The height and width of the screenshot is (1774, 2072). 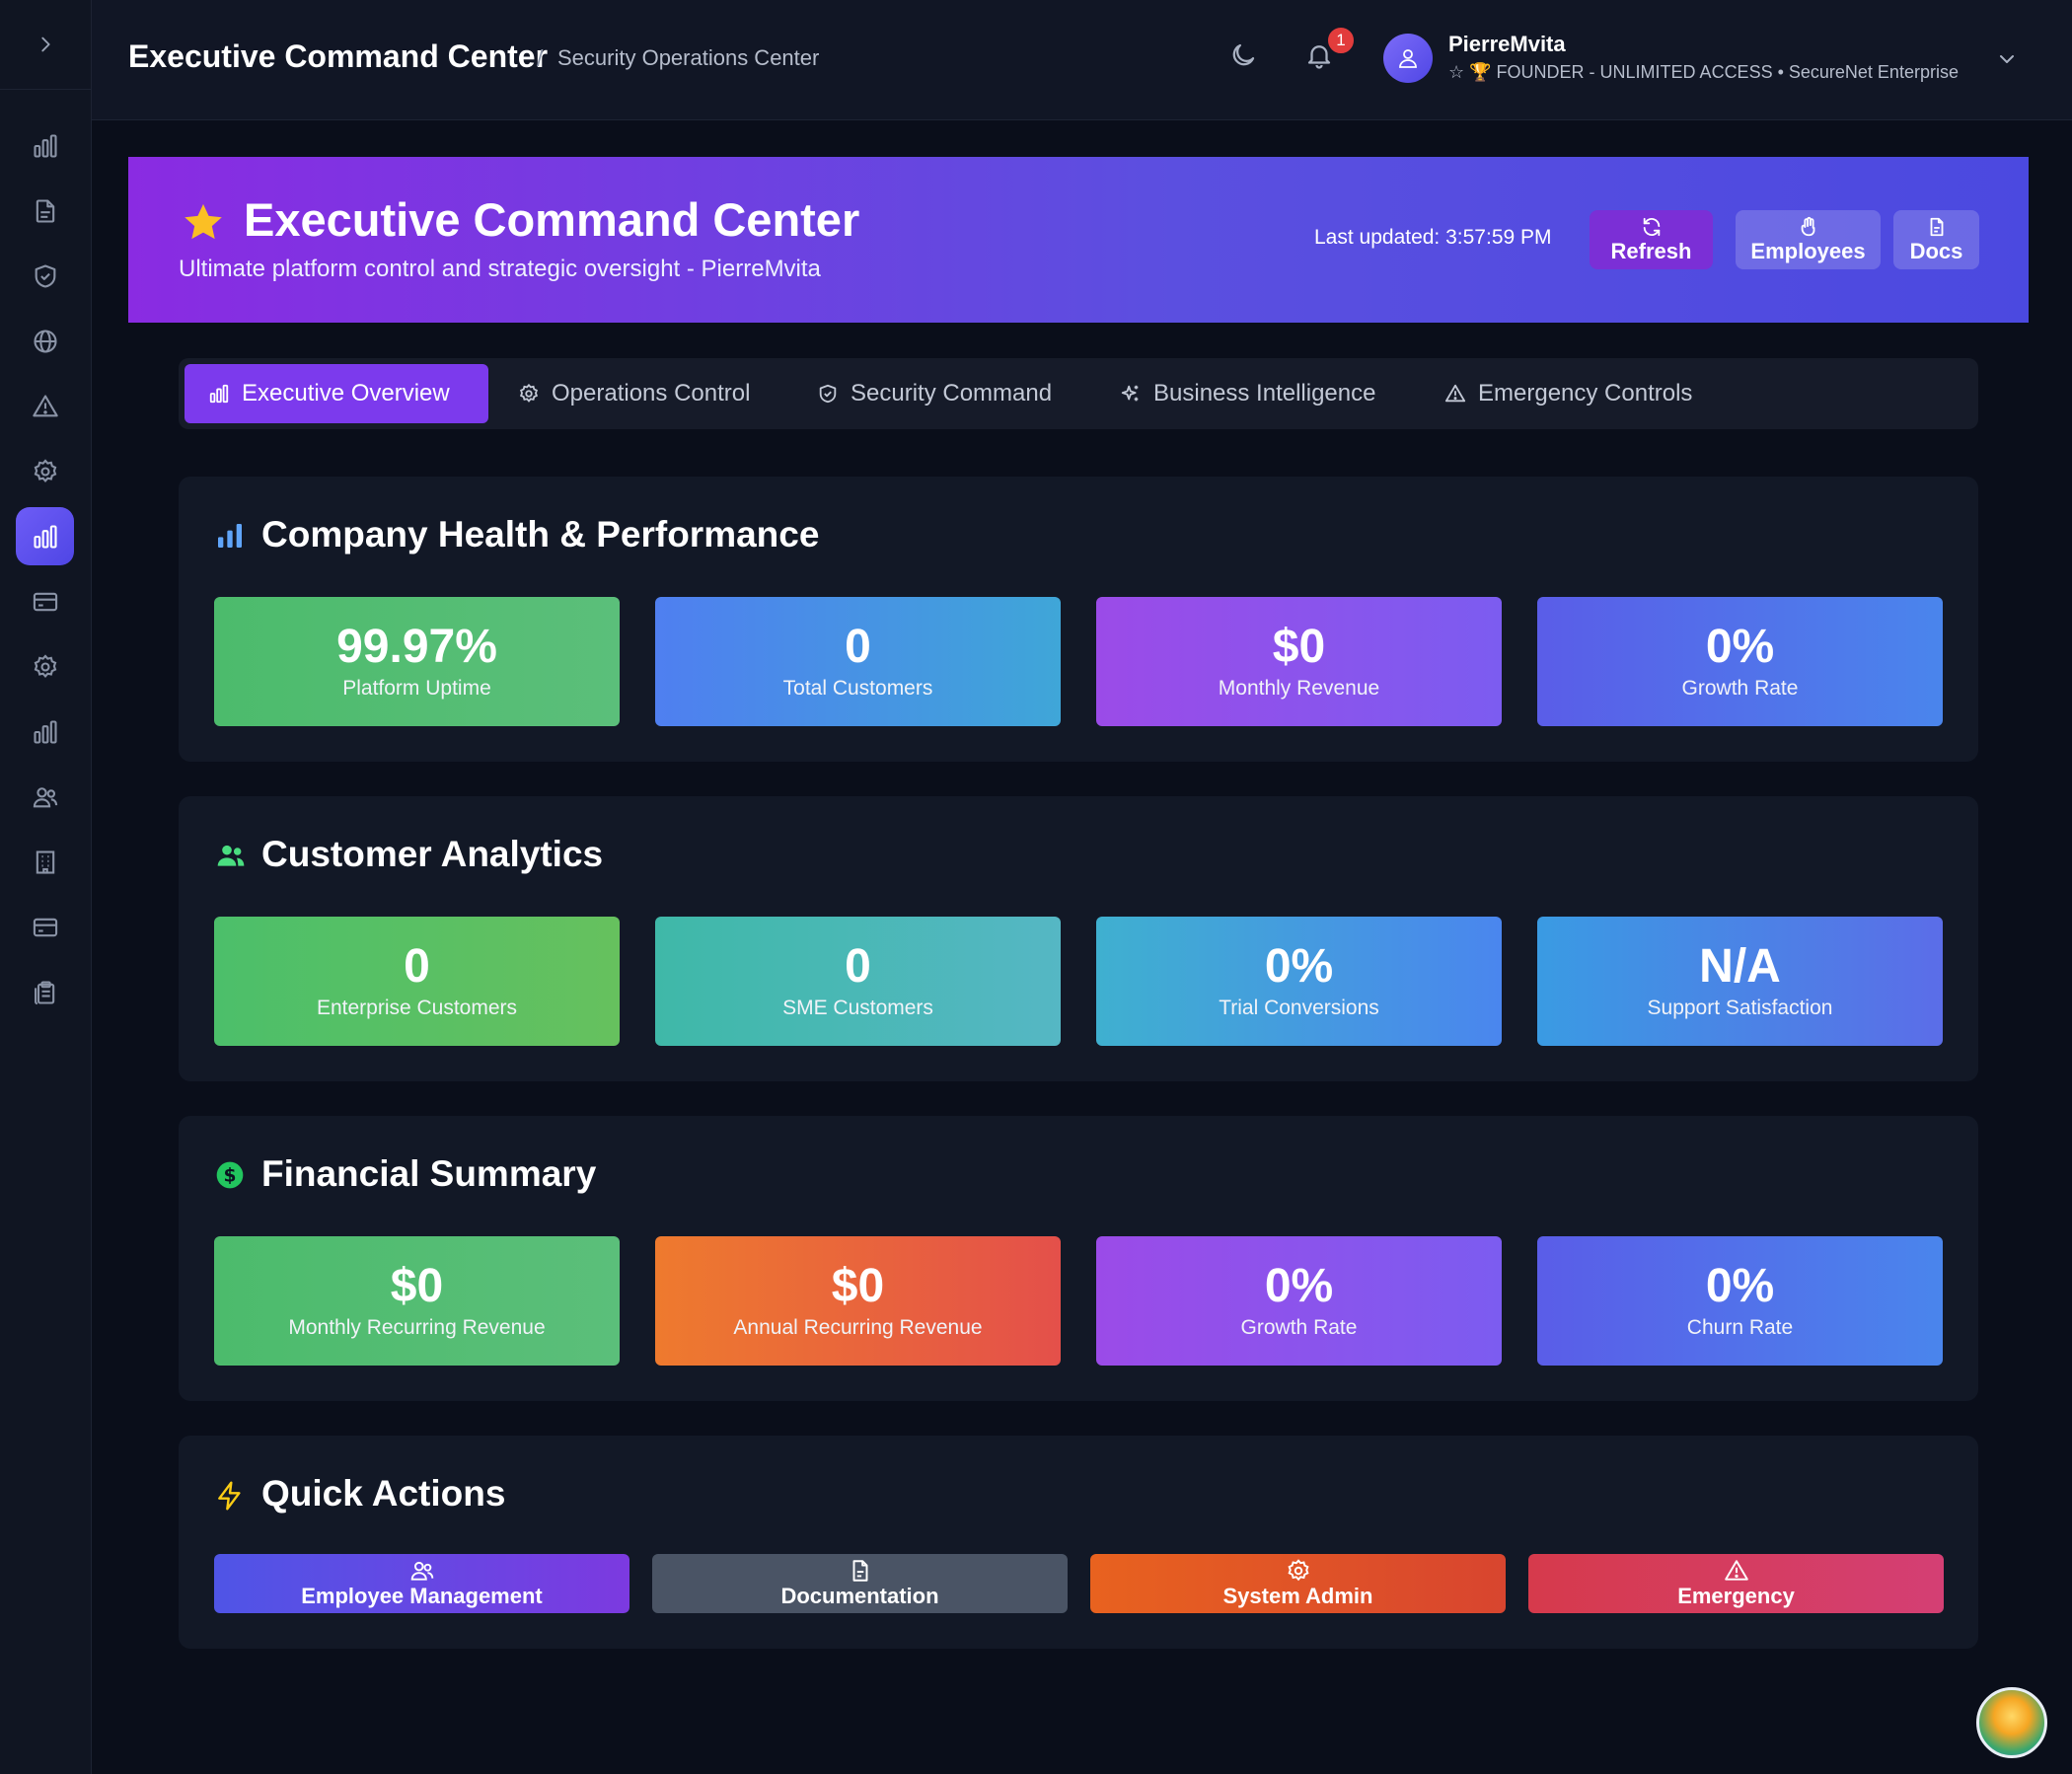 What do you see at coordinates (338, 56) in the screenshot?
I see `breadcrumb-title: Executive Command Center` at bounding box center [338, 56].